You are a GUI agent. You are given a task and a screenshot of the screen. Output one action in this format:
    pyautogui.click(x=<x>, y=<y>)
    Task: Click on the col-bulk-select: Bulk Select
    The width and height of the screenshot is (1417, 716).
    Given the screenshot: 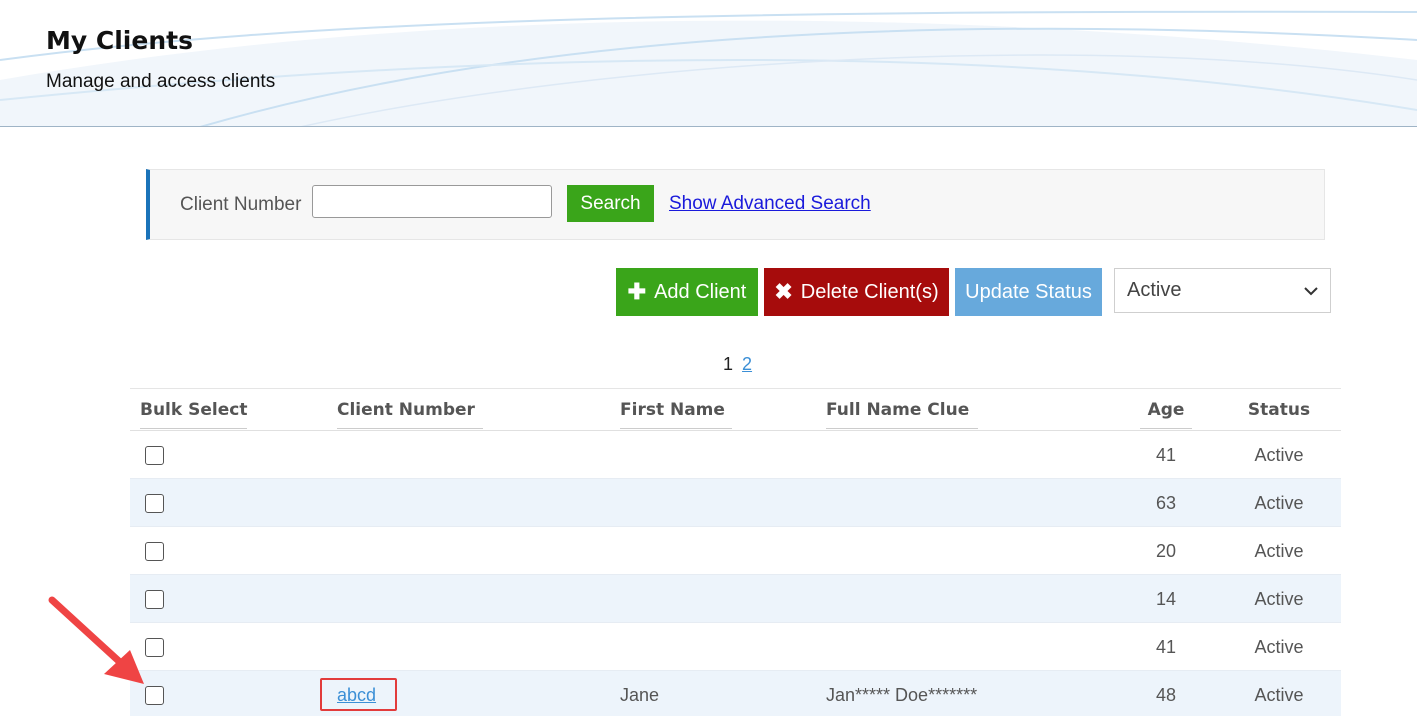 What is the action you would take?
    pyautogui.click(x=194, y=414)
    